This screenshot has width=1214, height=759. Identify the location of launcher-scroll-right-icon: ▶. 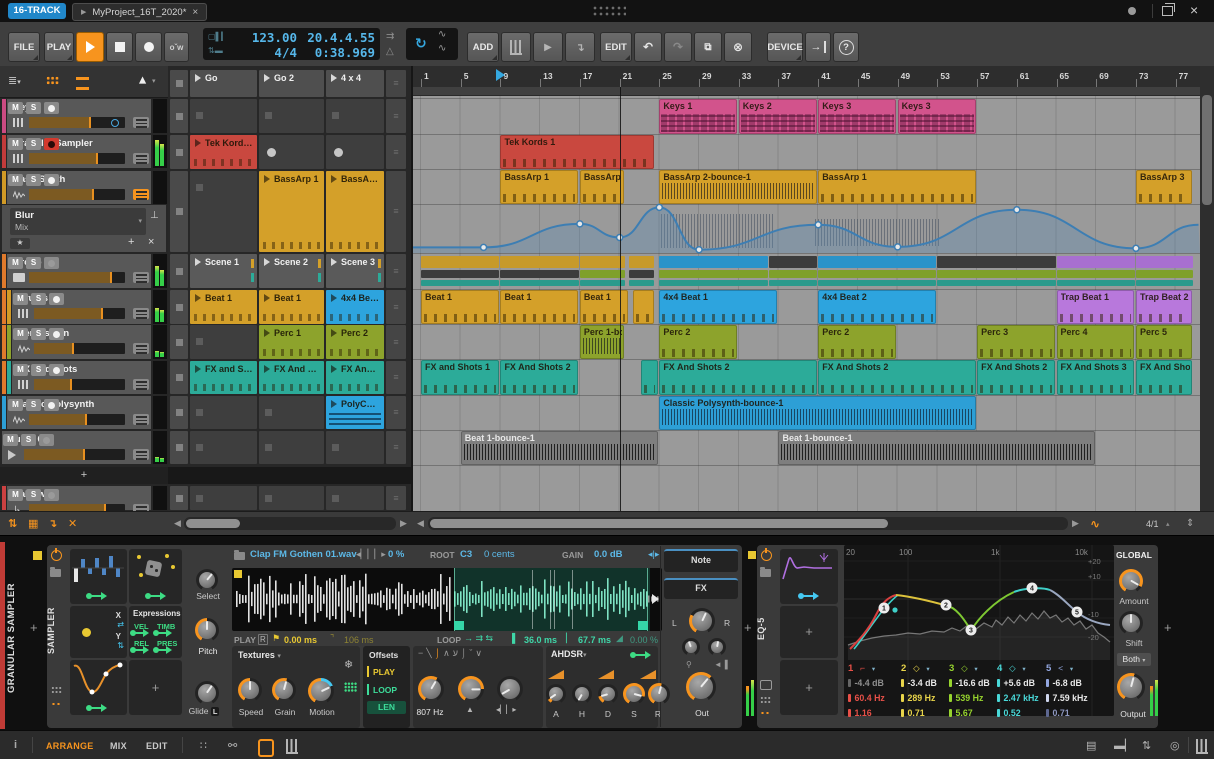
(403, 523).